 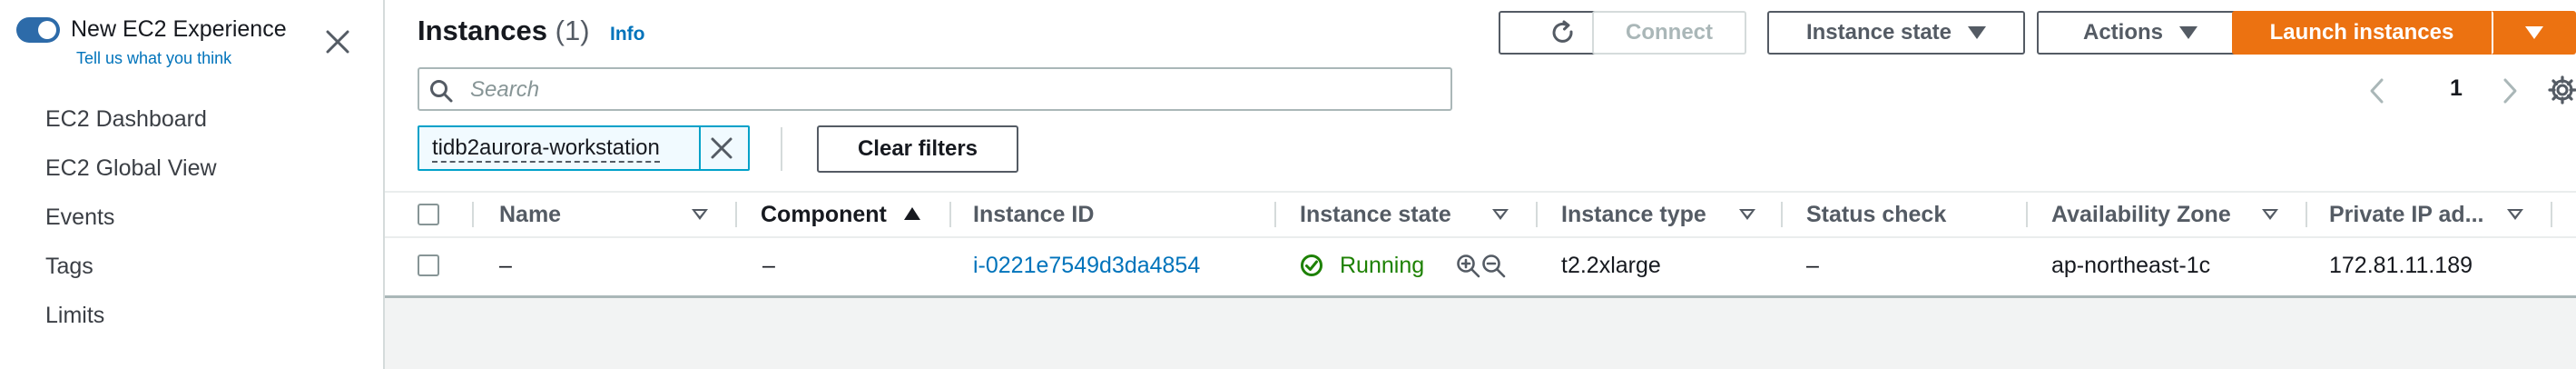 What do you see at coordinates (2131, 265) in the screenshot?
I see `cell-availability-zone: ap-northeast-1c` at bounding box center [2131, 265].